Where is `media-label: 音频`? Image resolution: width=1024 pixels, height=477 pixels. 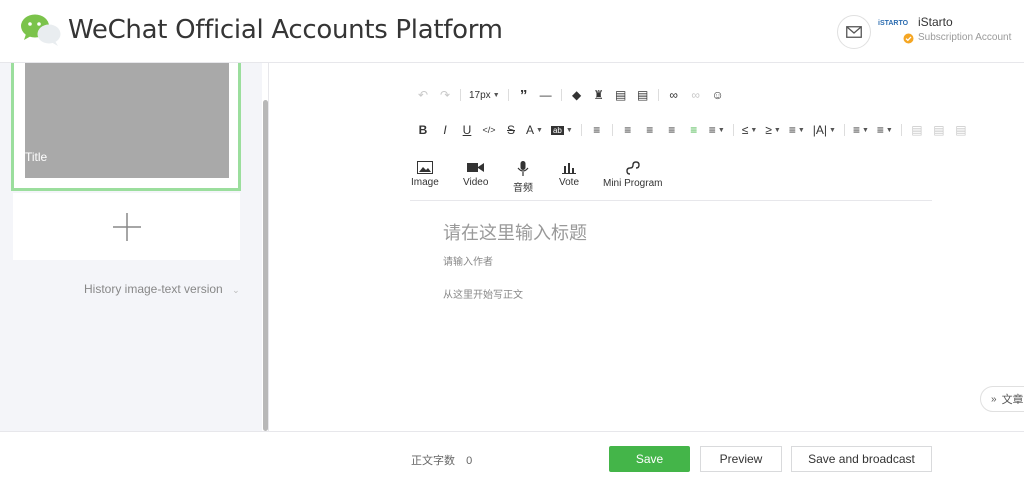 media-label: 音频 is located at coordinates (523, 188).